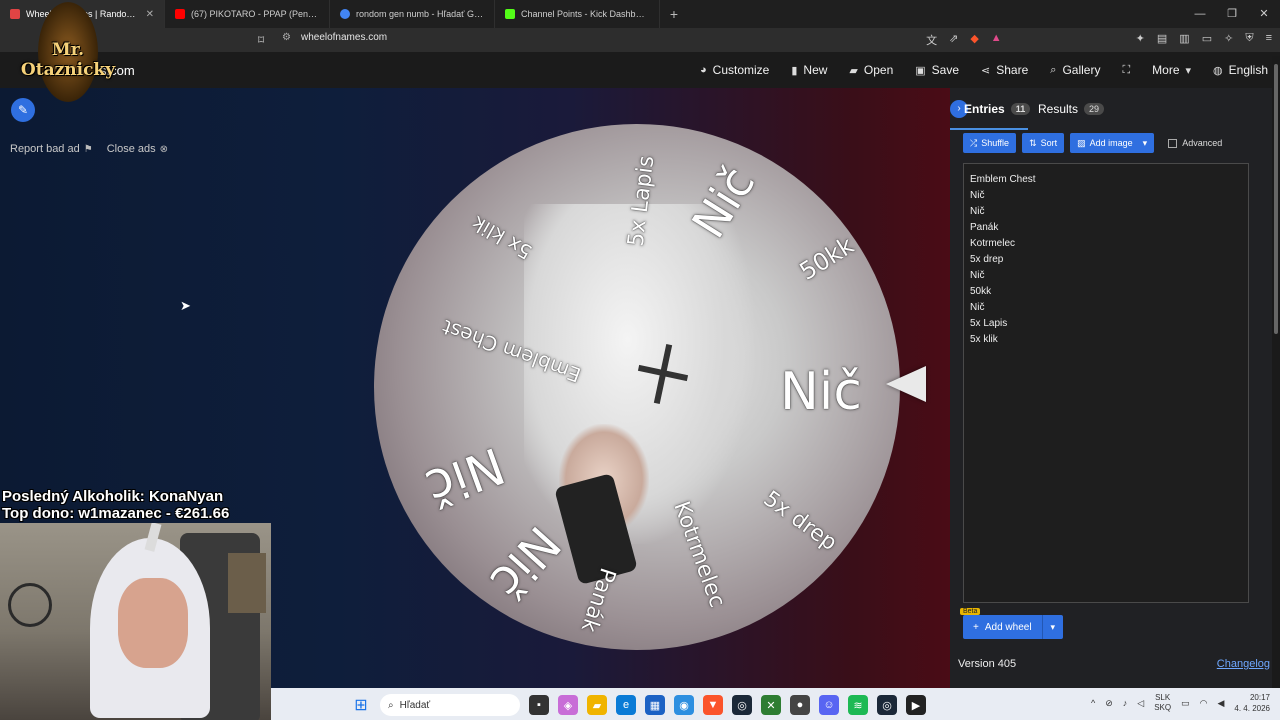 Image resolution: width=1280 pixels, height=720 pixels. Describe the element at coordinates (1012, 70) in the screenshot. I see `share-label: Share` at that location.